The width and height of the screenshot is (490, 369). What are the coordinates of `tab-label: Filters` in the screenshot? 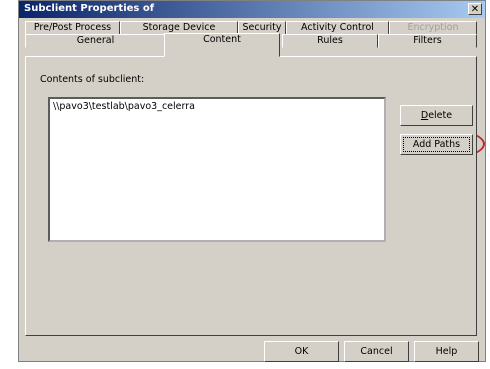 It's located at (427, 40).